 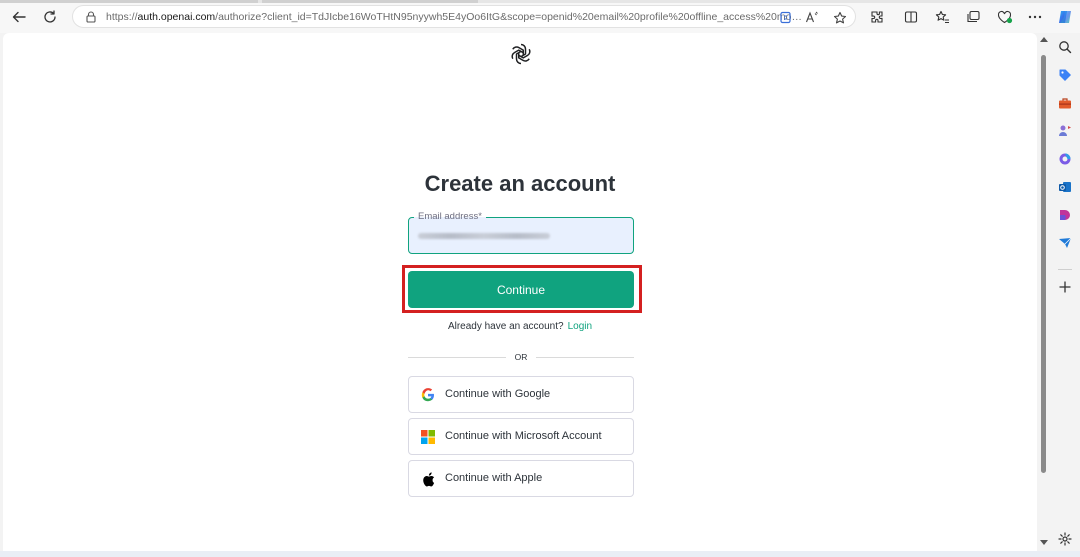 What do you see at coordinates (1065, 269) in the screenshot?
I see `sidebar-separator` at bounding box center [1065, 269].